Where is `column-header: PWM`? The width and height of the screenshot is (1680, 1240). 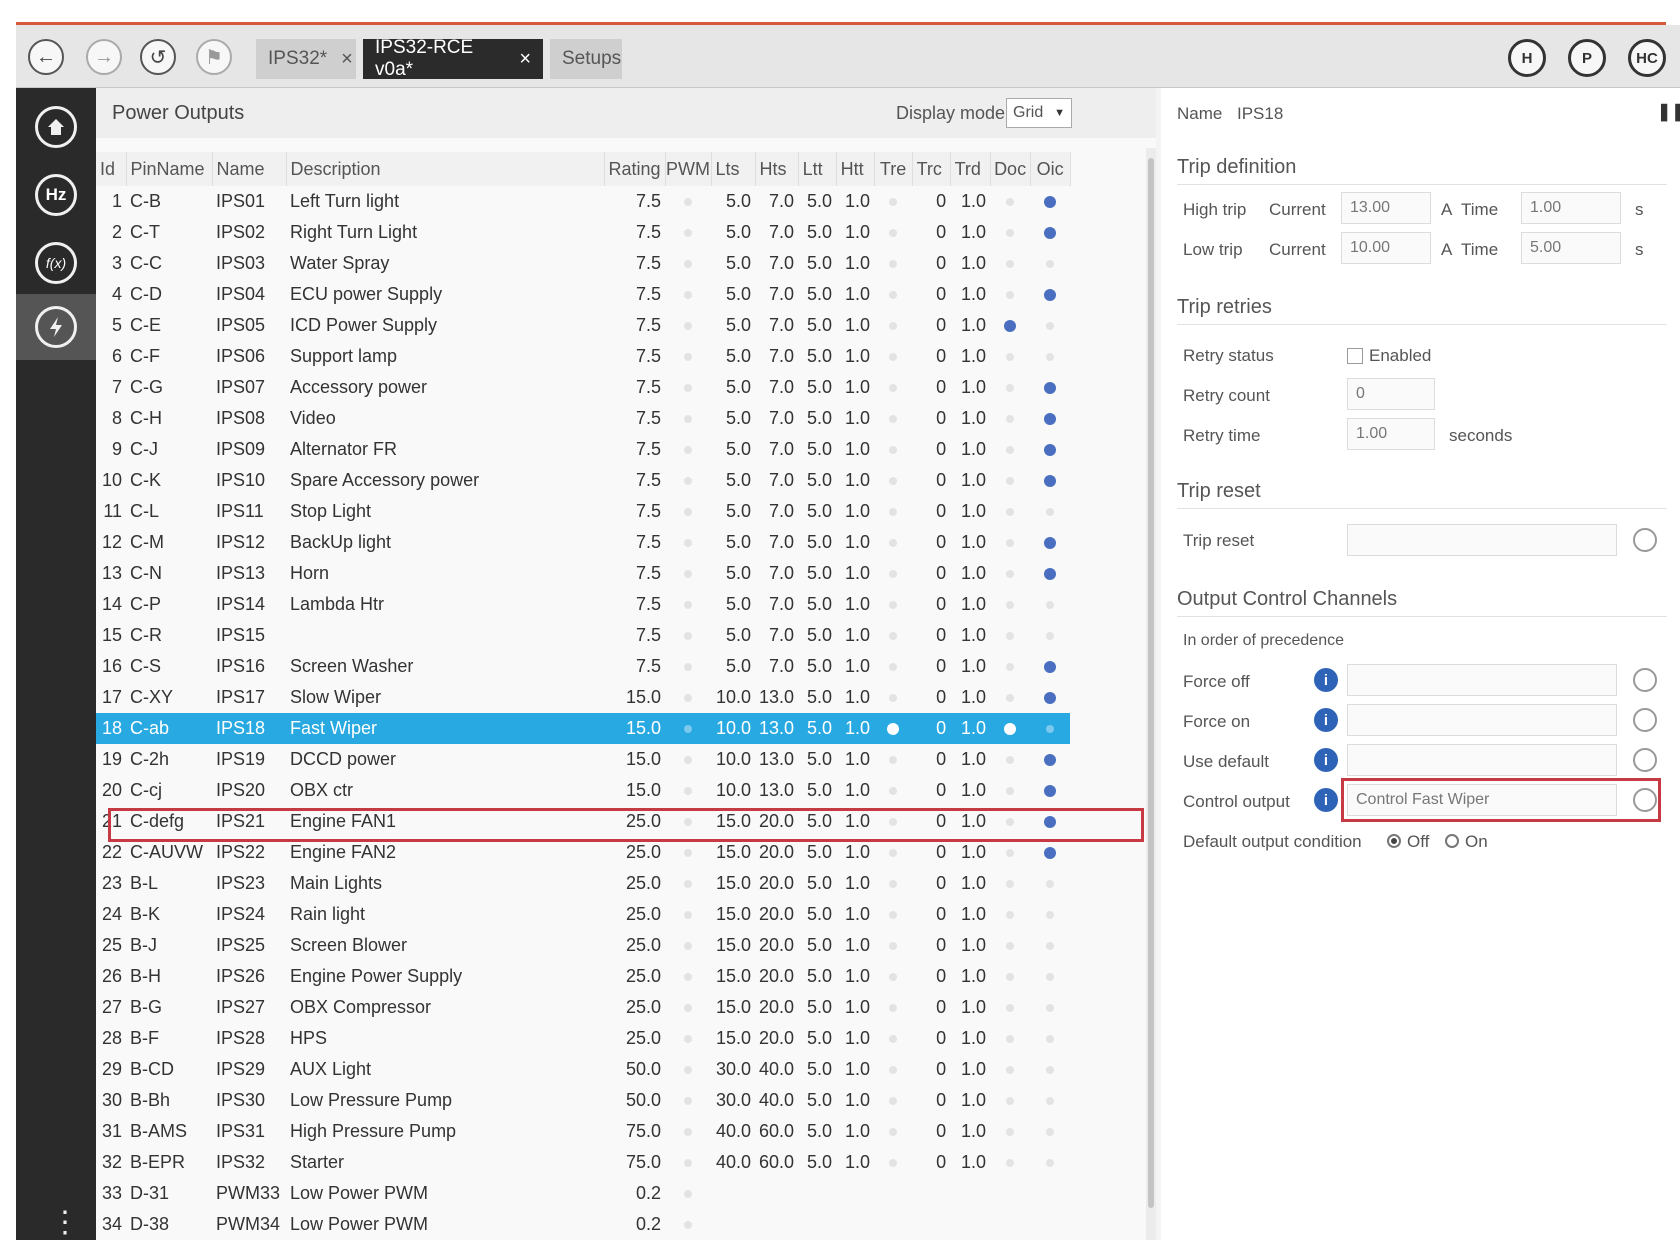 column-header: PWM is located at coordinates (688, 169).